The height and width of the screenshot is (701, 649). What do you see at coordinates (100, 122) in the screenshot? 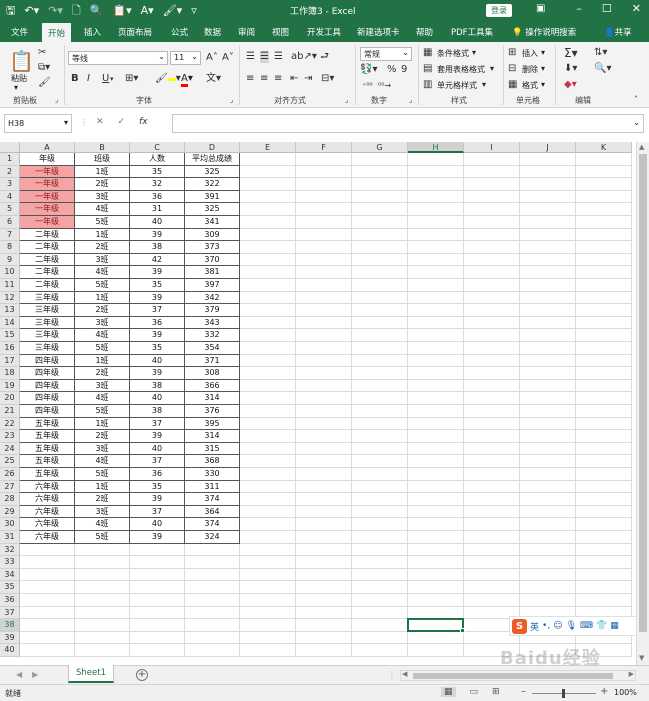
I see `cancel-icon: ✕` at bounding box center [100, 122].